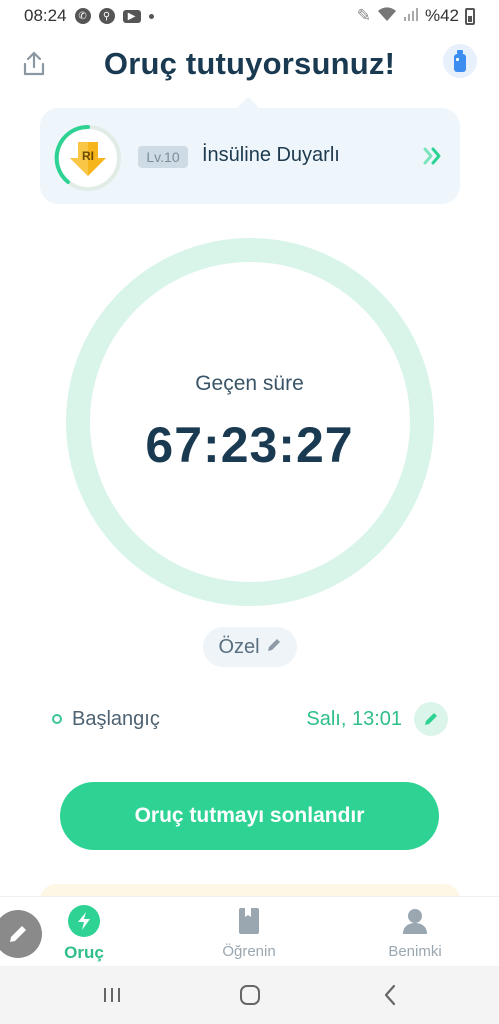 The image size is (499, 1024). I want to click on water-bottle-button, so click(460, 61).